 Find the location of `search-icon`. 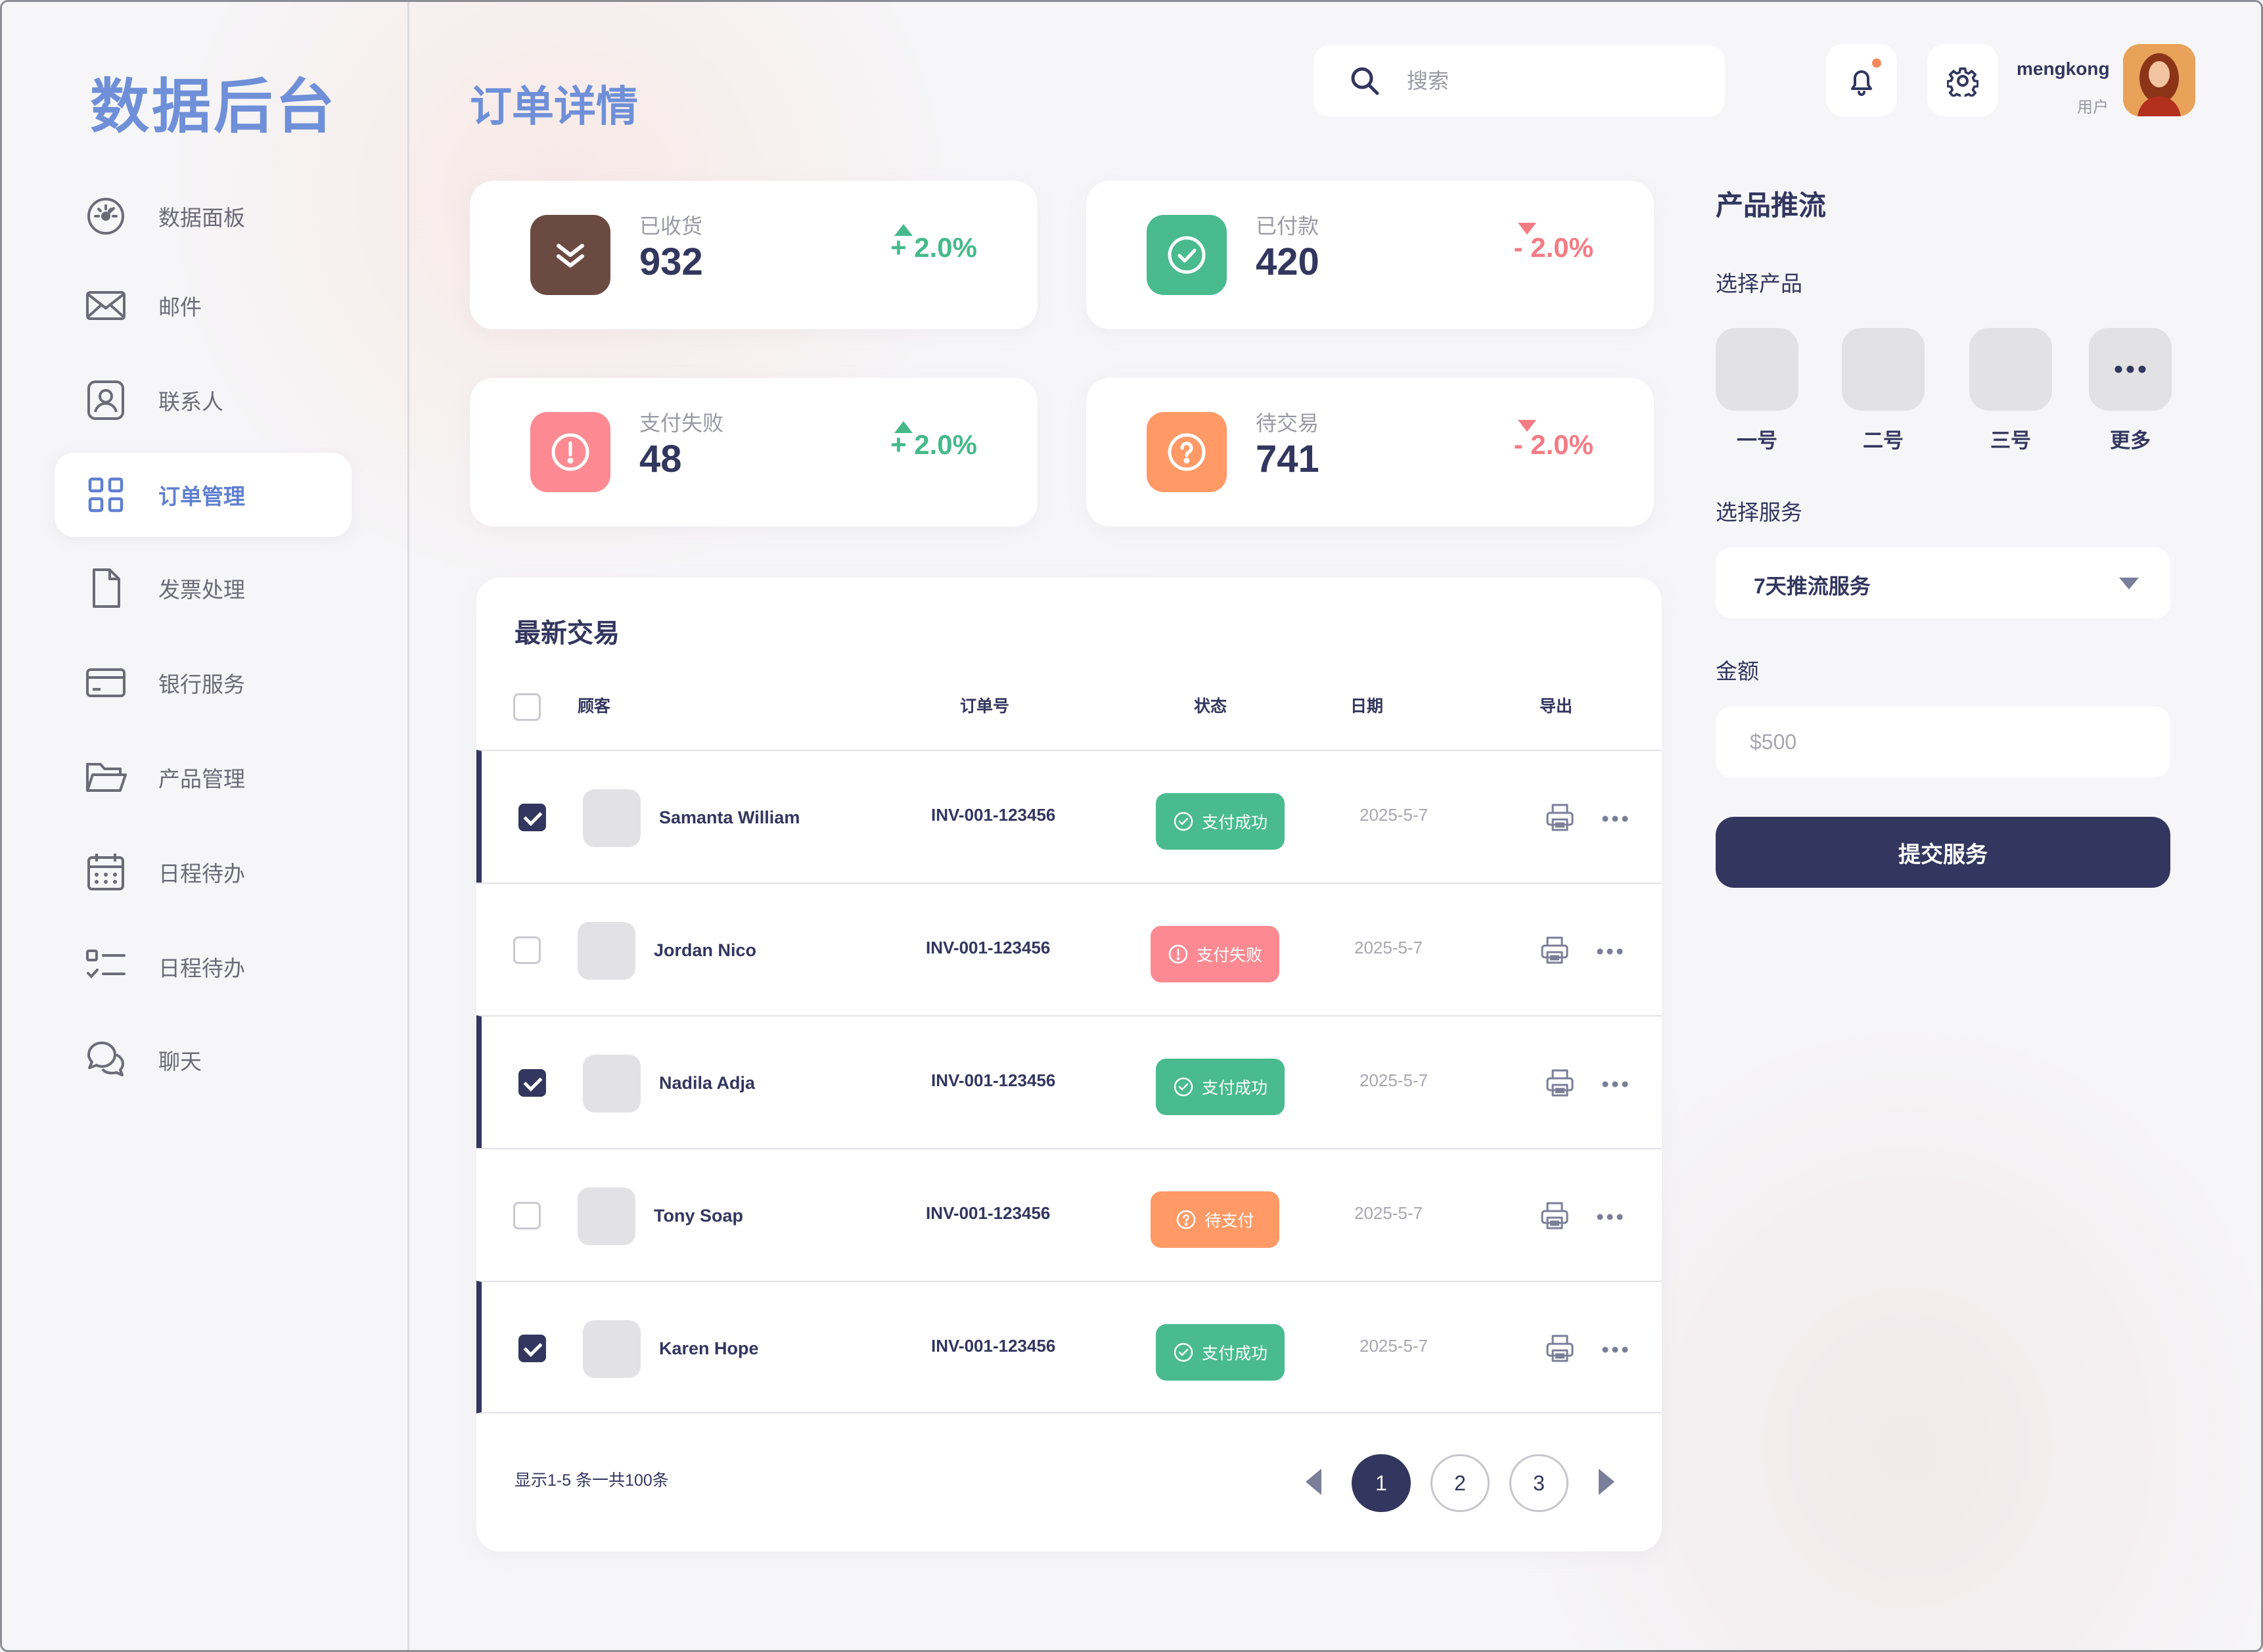

search-icon is located at coordinates (1365, 81).